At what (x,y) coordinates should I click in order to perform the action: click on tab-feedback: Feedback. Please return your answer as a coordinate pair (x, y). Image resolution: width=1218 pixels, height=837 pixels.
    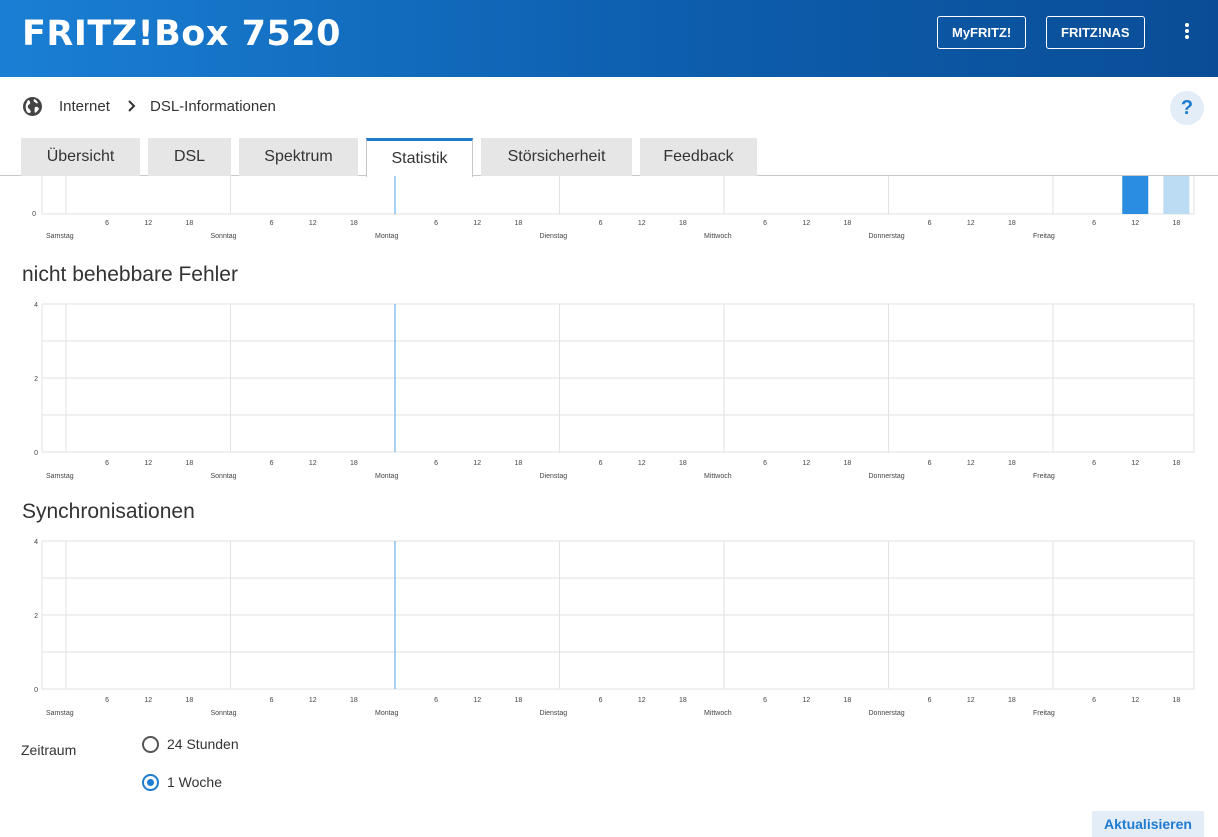
    Looking at the image, I should click on (698, 157).